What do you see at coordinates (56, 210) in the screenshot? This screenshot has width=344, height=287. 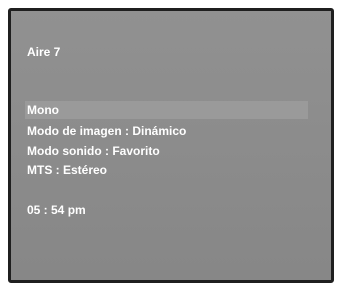 I see `clock-time: 05 : 54 pm` at bounding box center [56, 210].